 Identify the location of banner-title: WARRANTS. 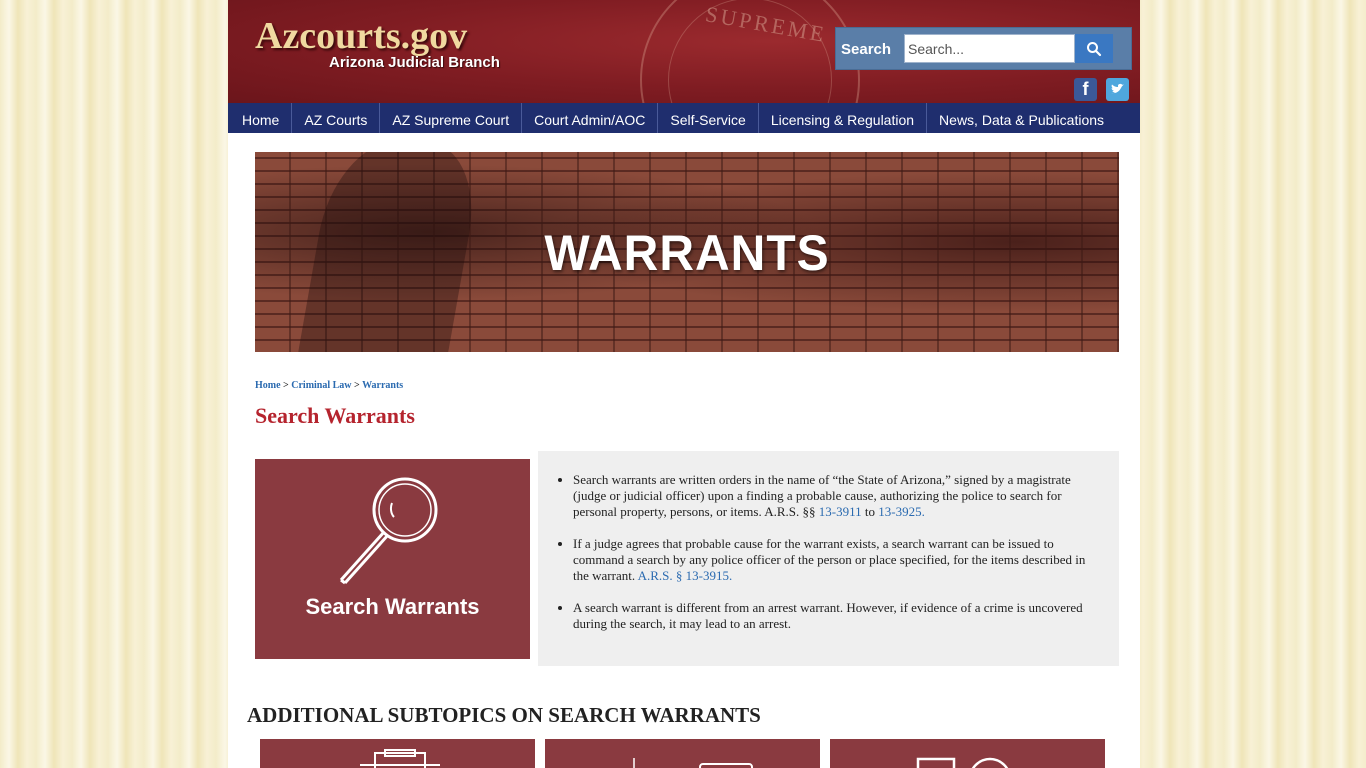
(687, 253).